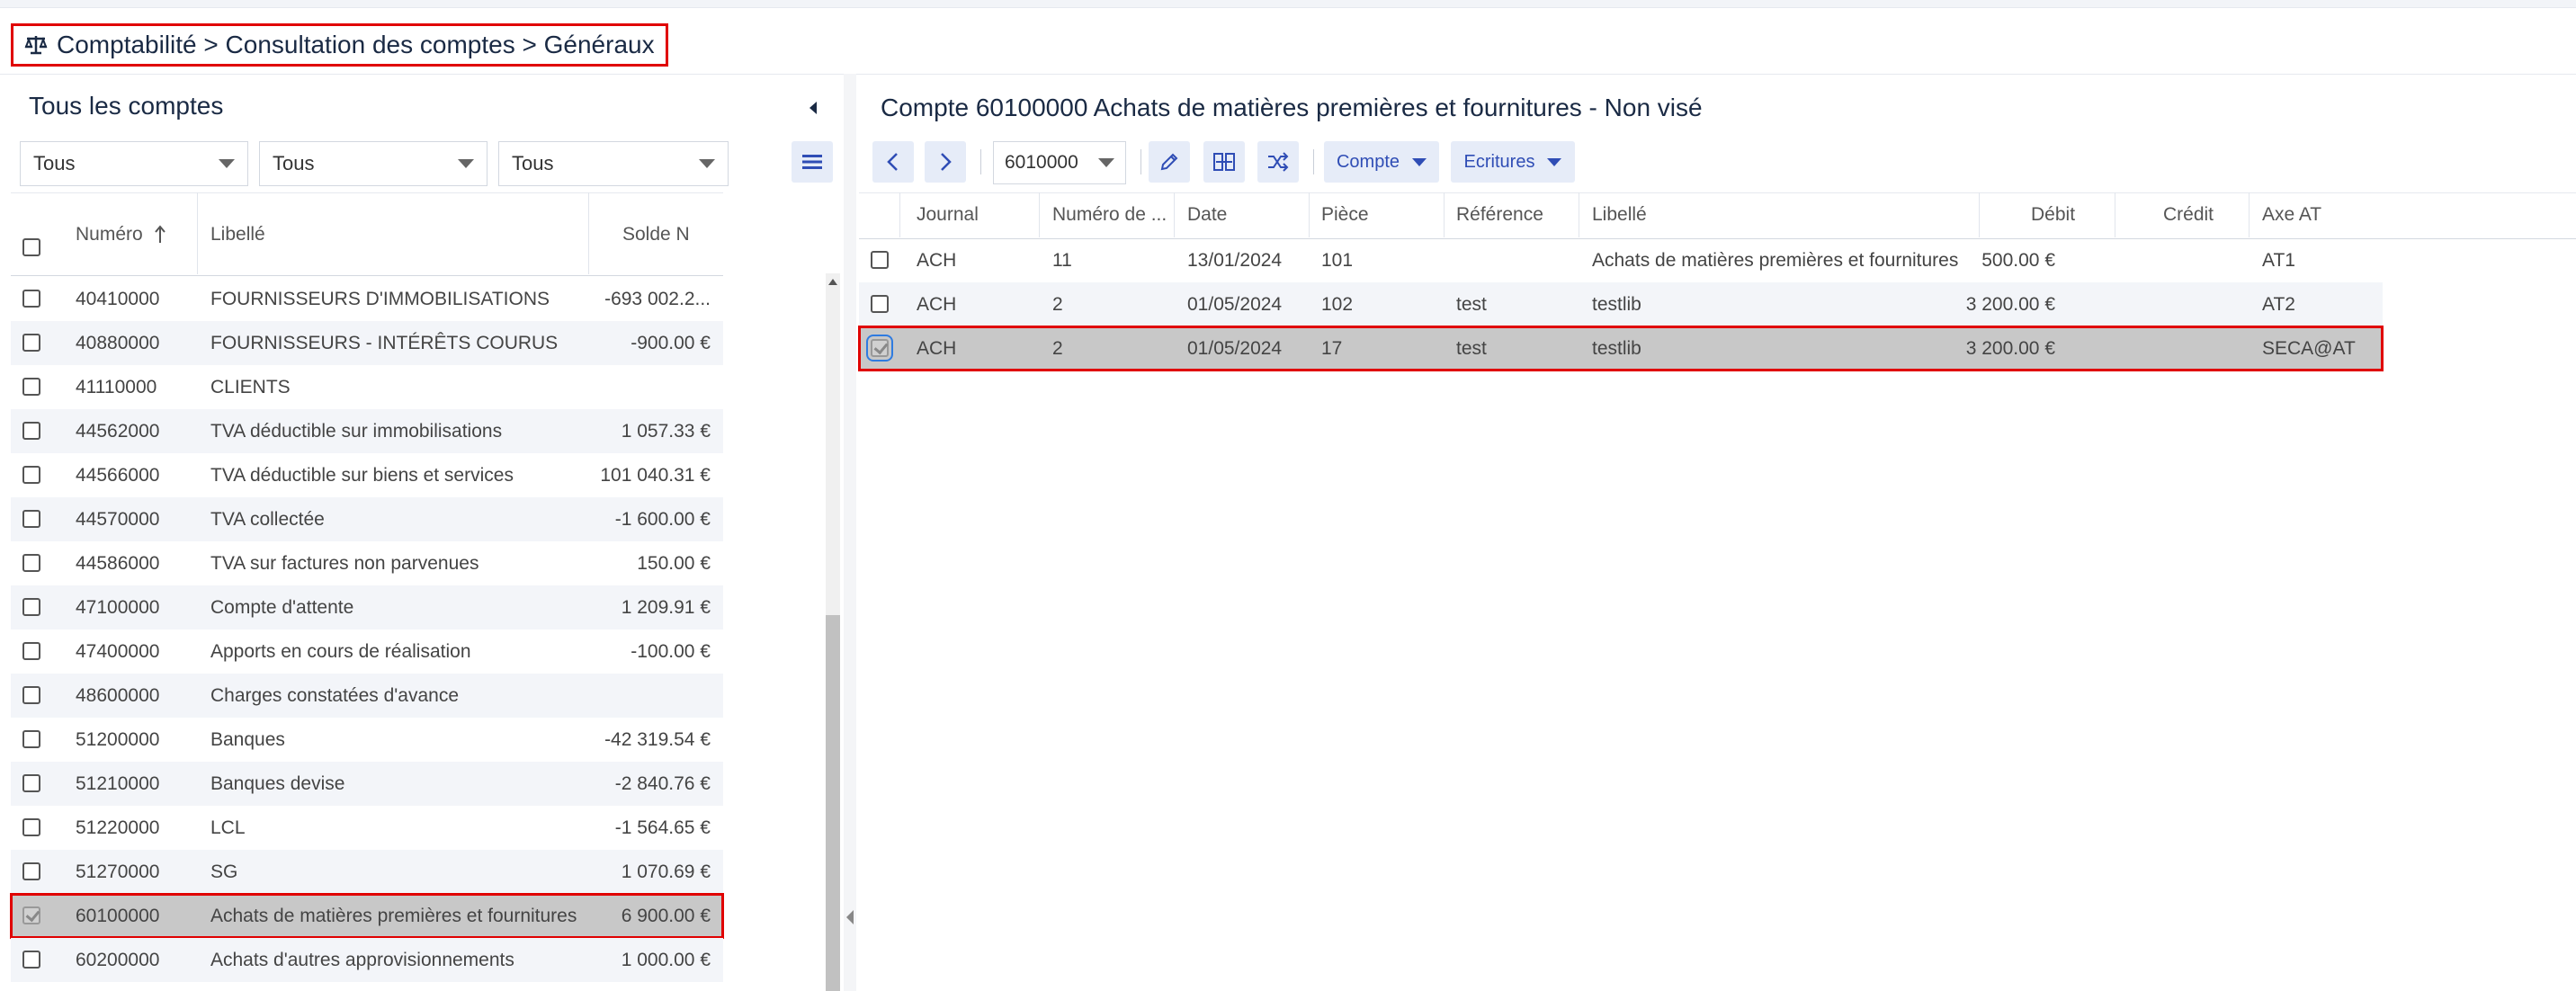  What do you see at coordinates (367, 519) in the screenshot?
I see `table-row: 44570000 TVA collectée -1 600.00 €` at bounding box center [367, 519].